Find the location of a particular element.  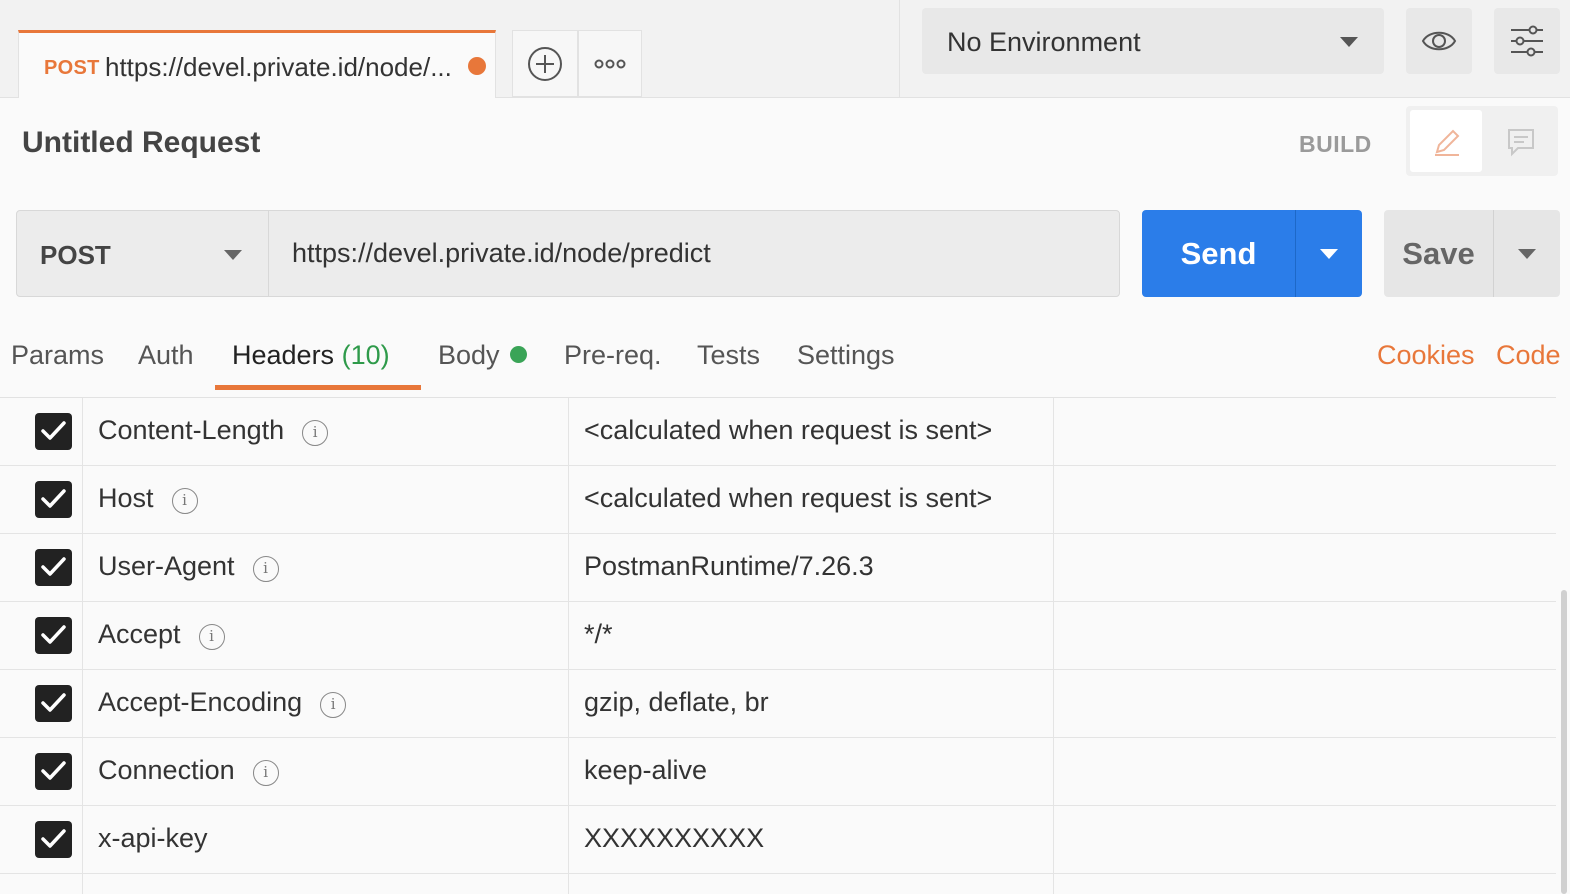

edit-mode-button is located at coordinates (1446, 141).